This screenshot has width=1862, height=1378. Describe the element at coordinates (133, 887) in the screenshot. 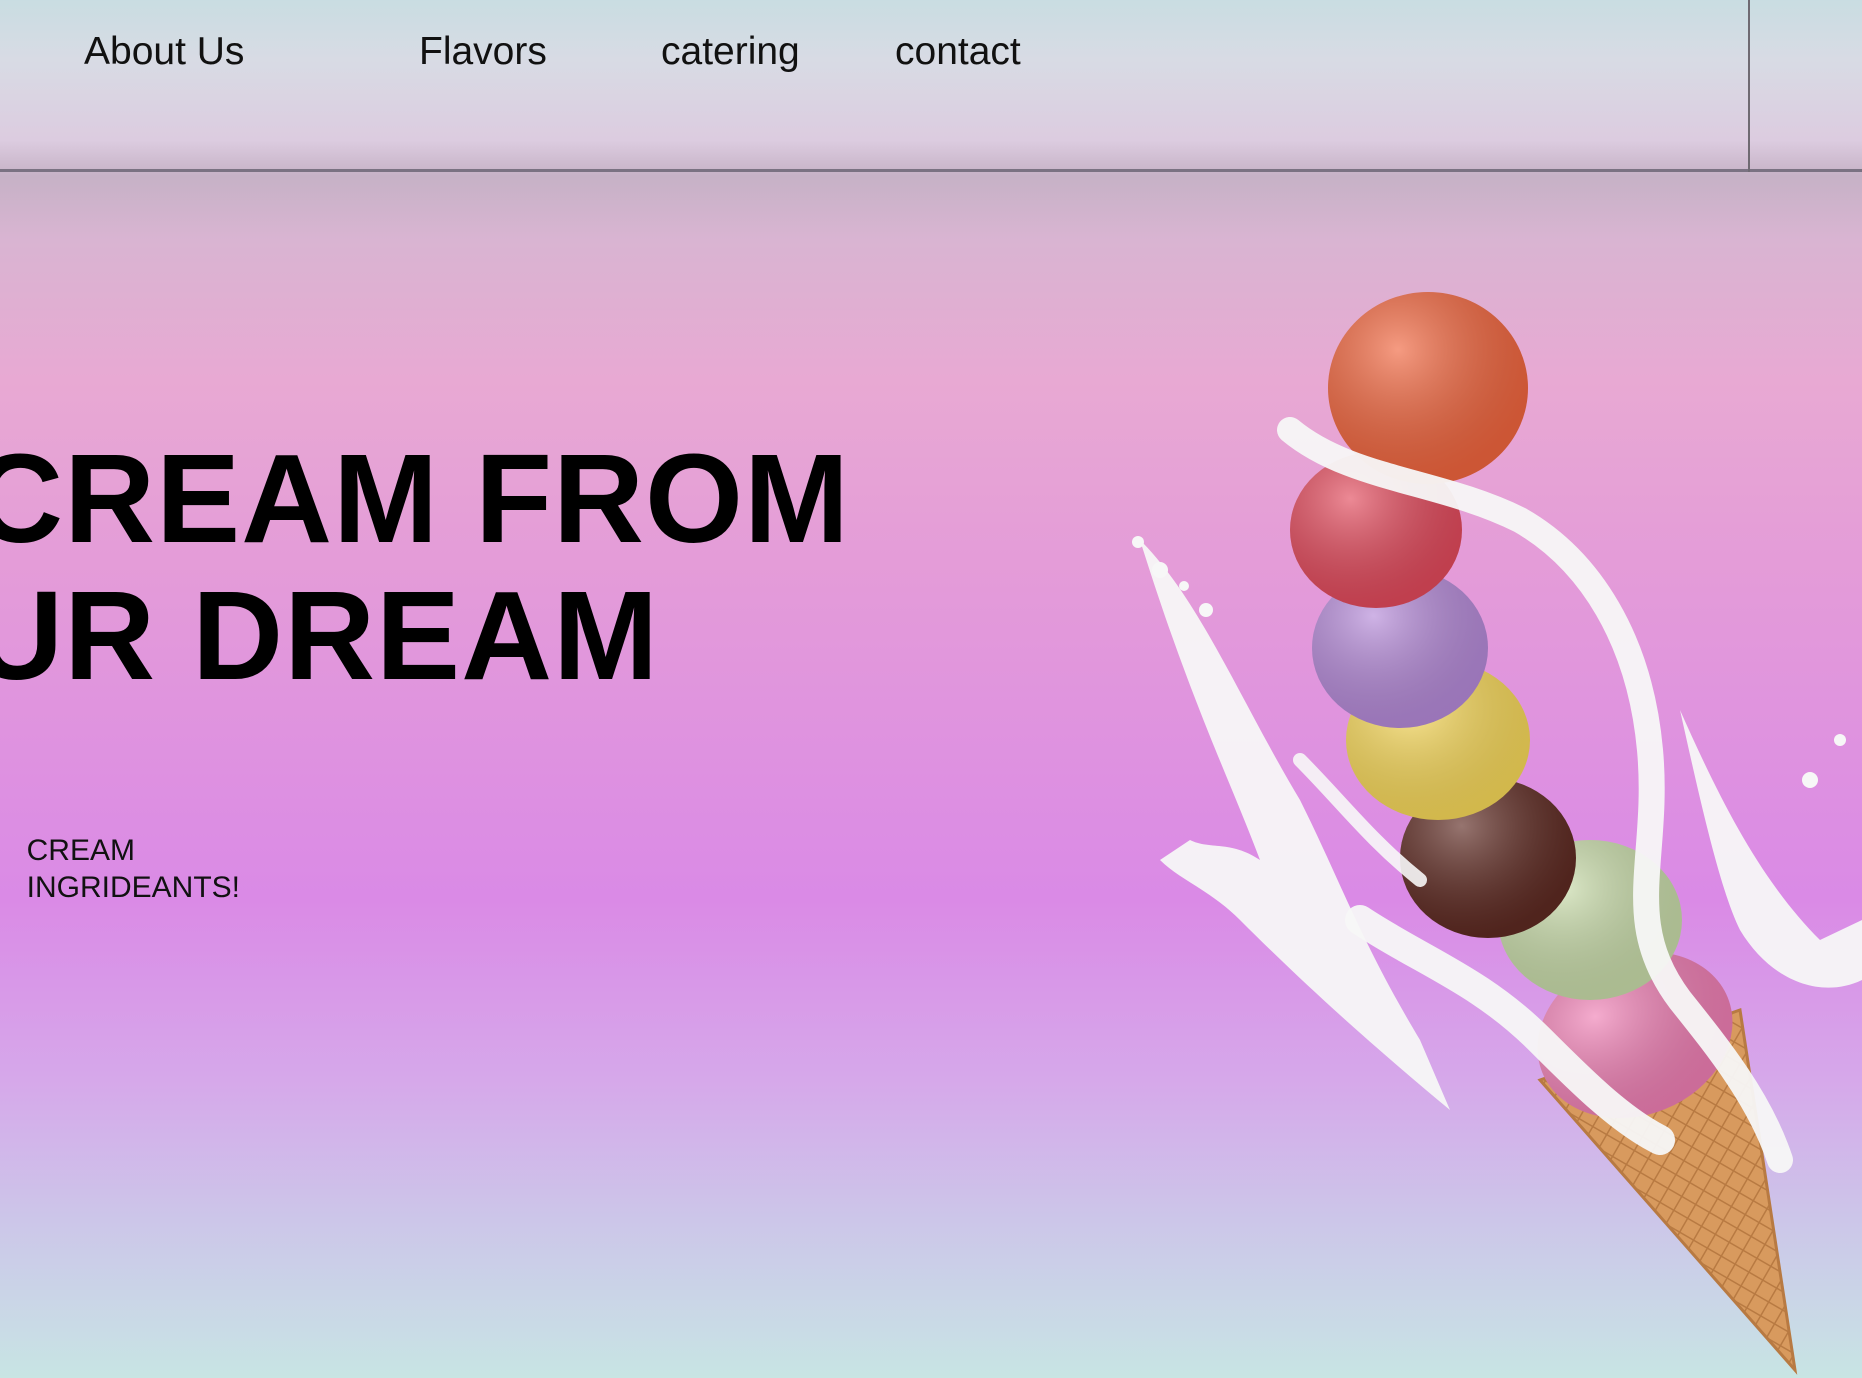

I see `hero-subtitle-line-2: INGRIDEANTS!` at that location.